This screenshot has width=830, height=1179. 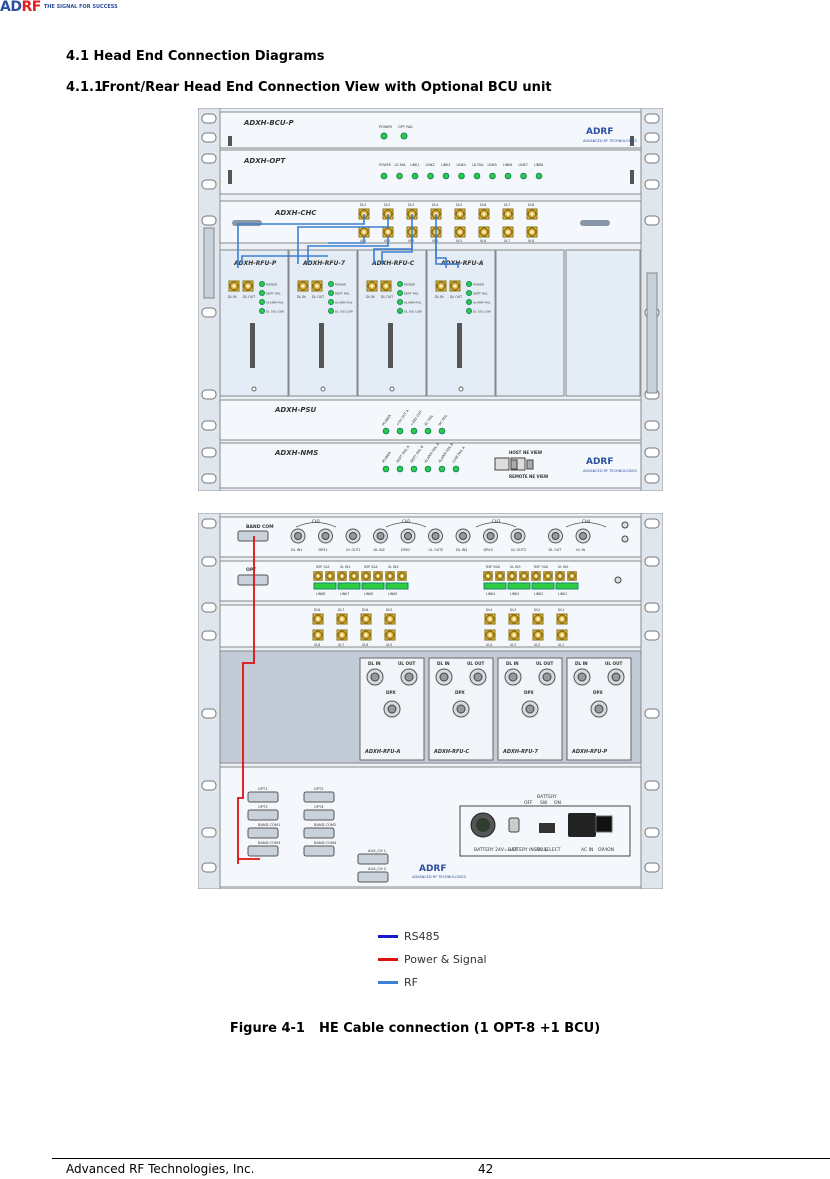 What do you see at coordinates (451, 752) in the screenshot?
I see `rfu-rear-module-label: ADXH-RFU-C` at bounding box center [451, 752].